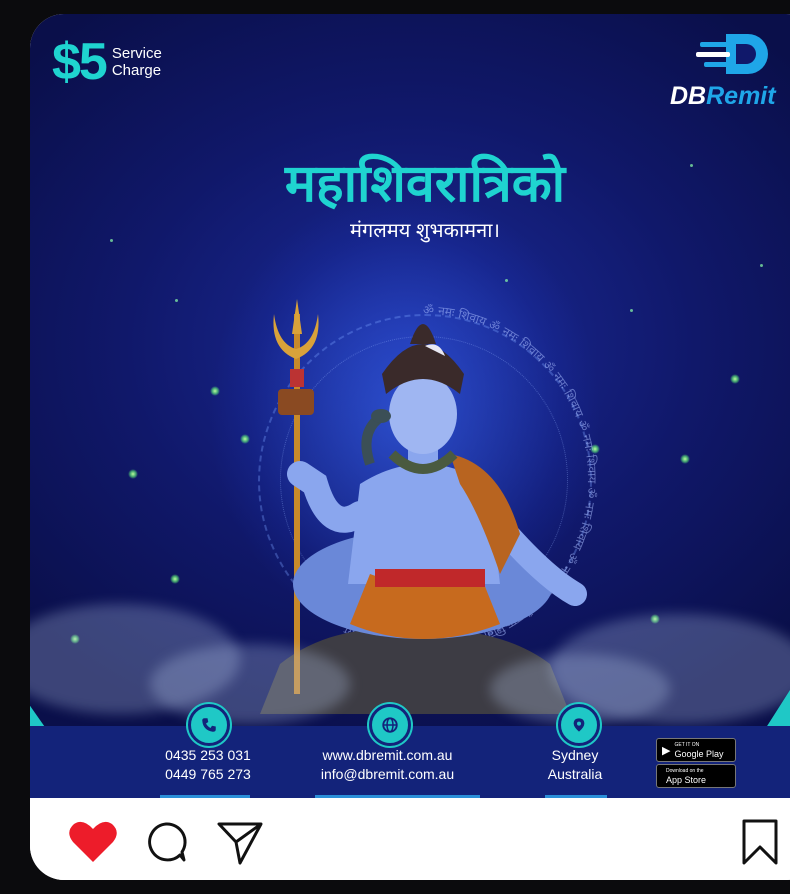 The image size is (790, 894). What do you see at coordinates (579, 725) in the screenshot?
I see `location-pin-icon` at bounding box center [579, 725].